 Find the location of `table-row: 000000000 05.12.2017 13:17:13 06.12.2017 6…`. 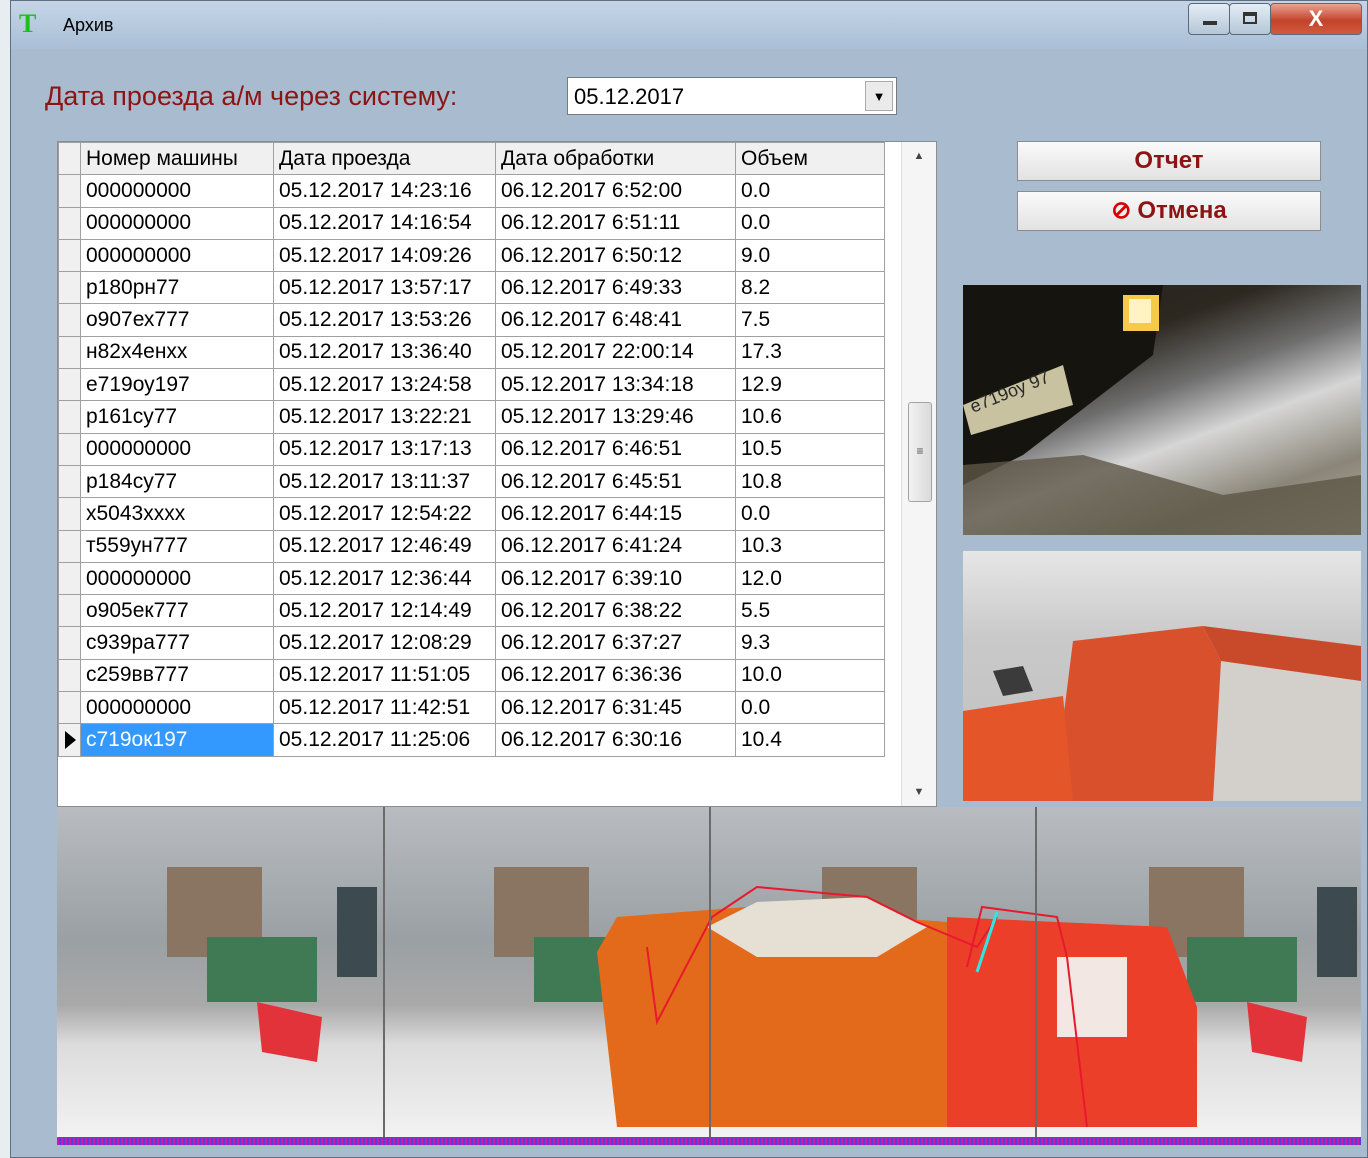

table-row: 000000000 05.12.2017 13:17:13 06.12.2017 6… is located at coordinates (471, 449).